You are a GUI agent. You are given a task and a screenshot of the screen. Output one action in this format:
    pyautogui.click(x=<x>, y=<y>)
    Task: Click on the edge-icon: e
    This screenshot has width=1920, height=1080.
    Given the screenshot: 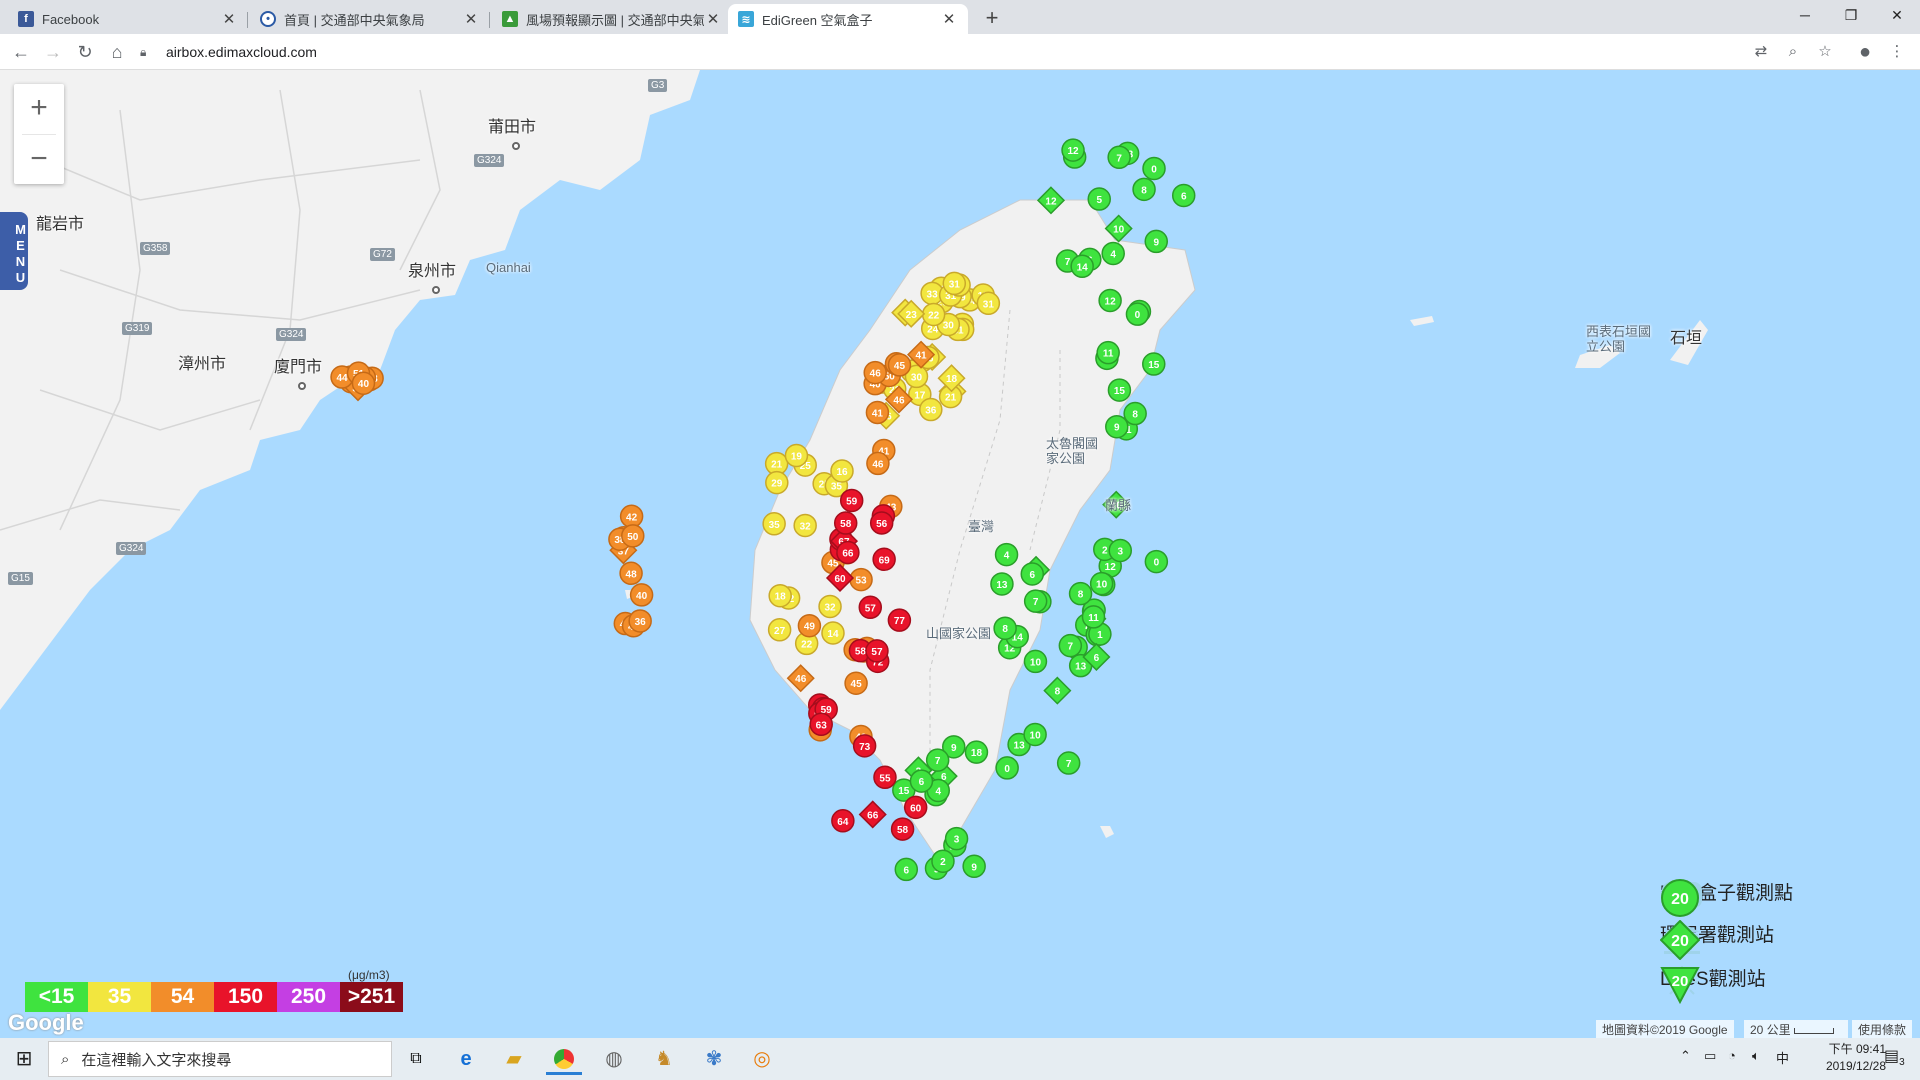 What is the action you would take?
    pyautogui.click(x=466, y=1059)
    